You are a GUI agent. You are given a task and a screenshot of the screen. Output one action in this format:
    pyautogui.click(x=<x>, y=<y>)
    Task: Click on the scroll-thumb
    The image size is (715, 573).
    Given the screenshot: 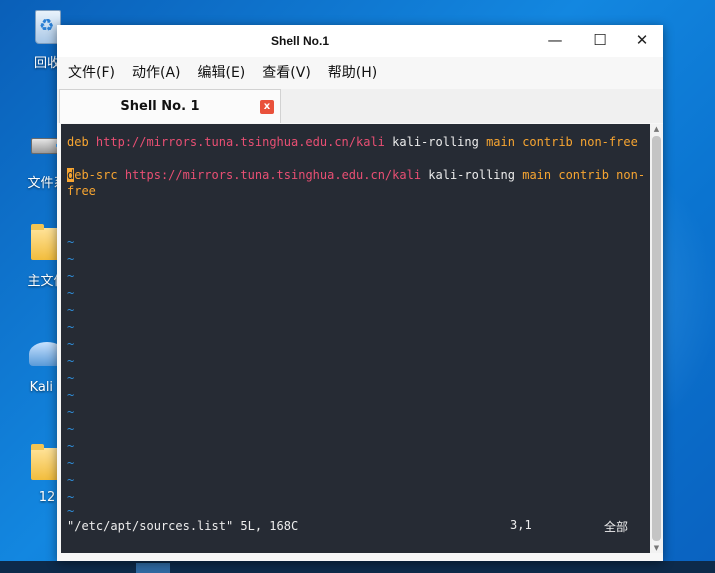 What is the action you would take?
    pyautogui.click(x=656, y=338)
    